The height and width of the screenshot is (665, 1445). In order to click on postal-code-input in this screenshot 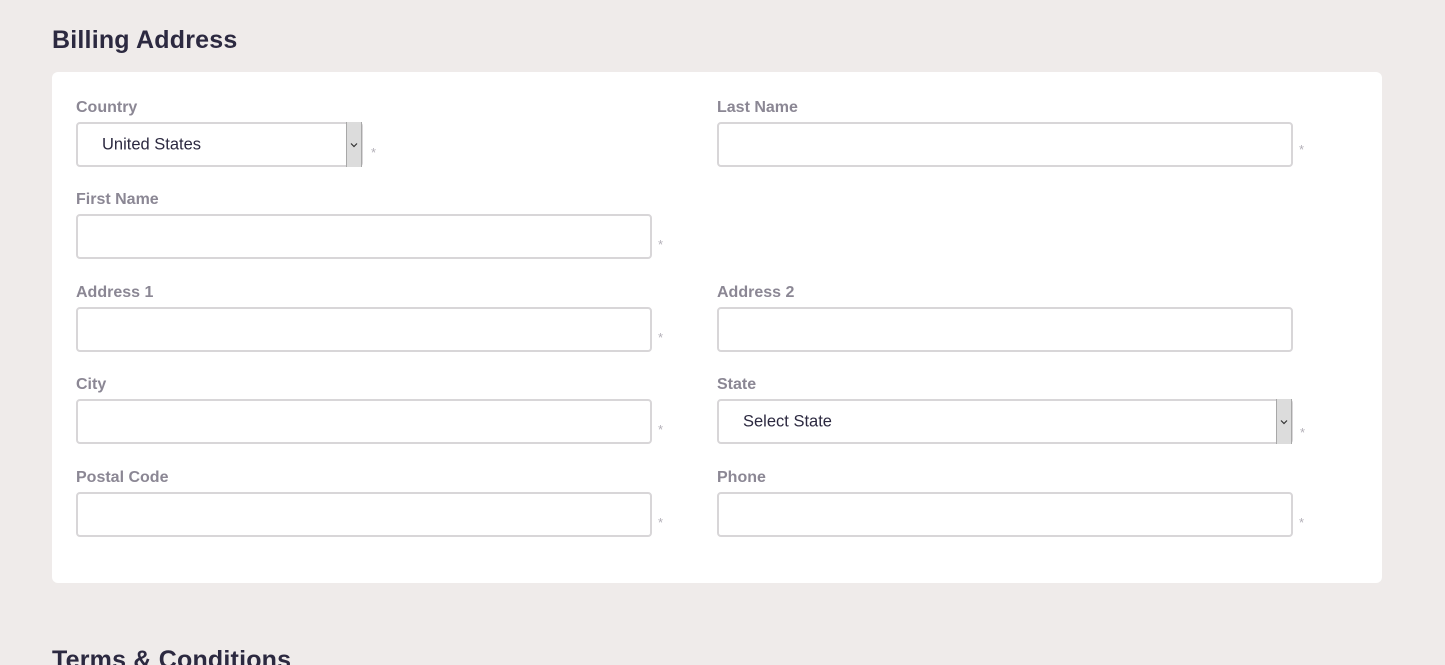, I will do `click(364, 514)`.